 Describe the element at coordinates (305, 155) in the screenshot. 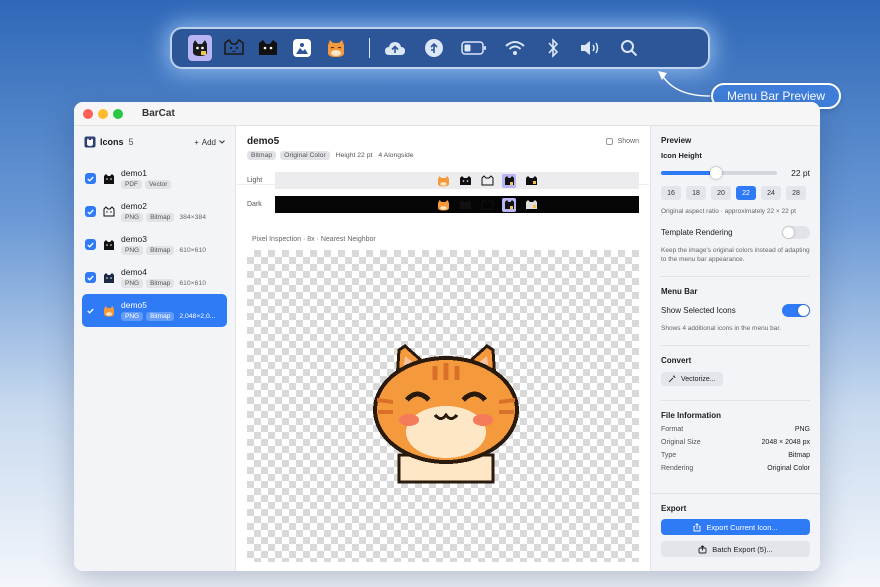

I see `rendering-tag: Original Color` at that location.